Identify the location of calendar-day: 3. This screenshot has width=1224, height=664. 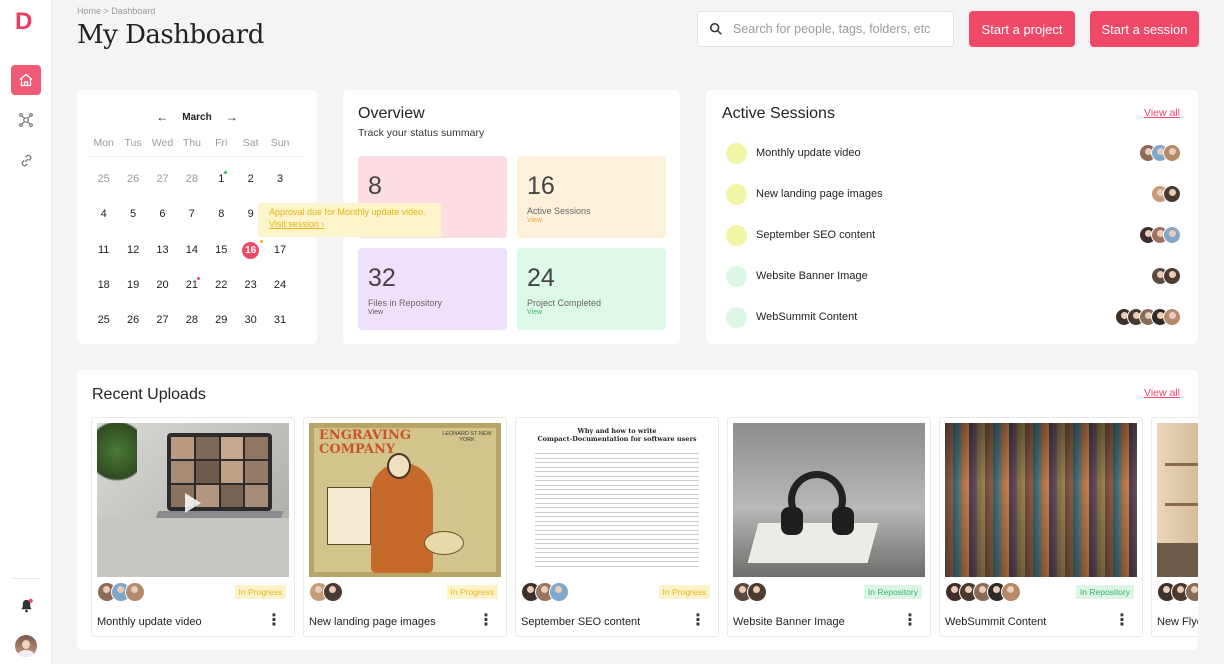
(279, 179).